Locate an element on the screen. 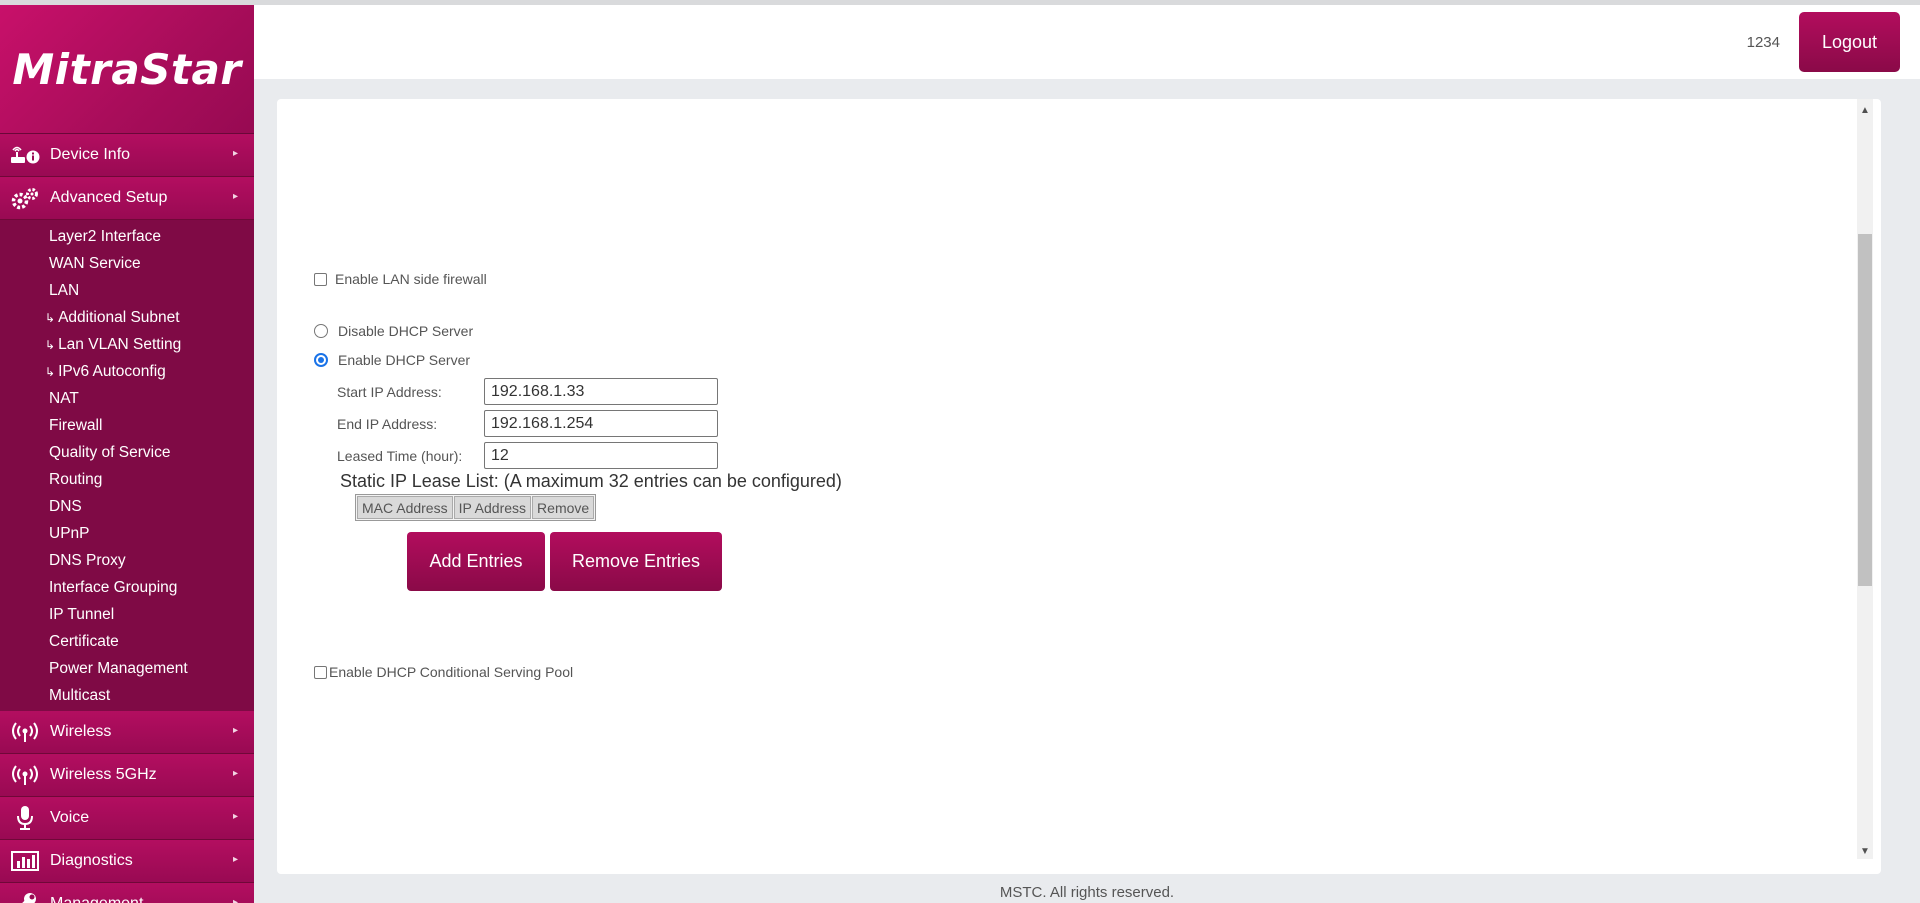 This screenshot has height=903, width=1920. end-ip-input is located at coordinates (601, 423).